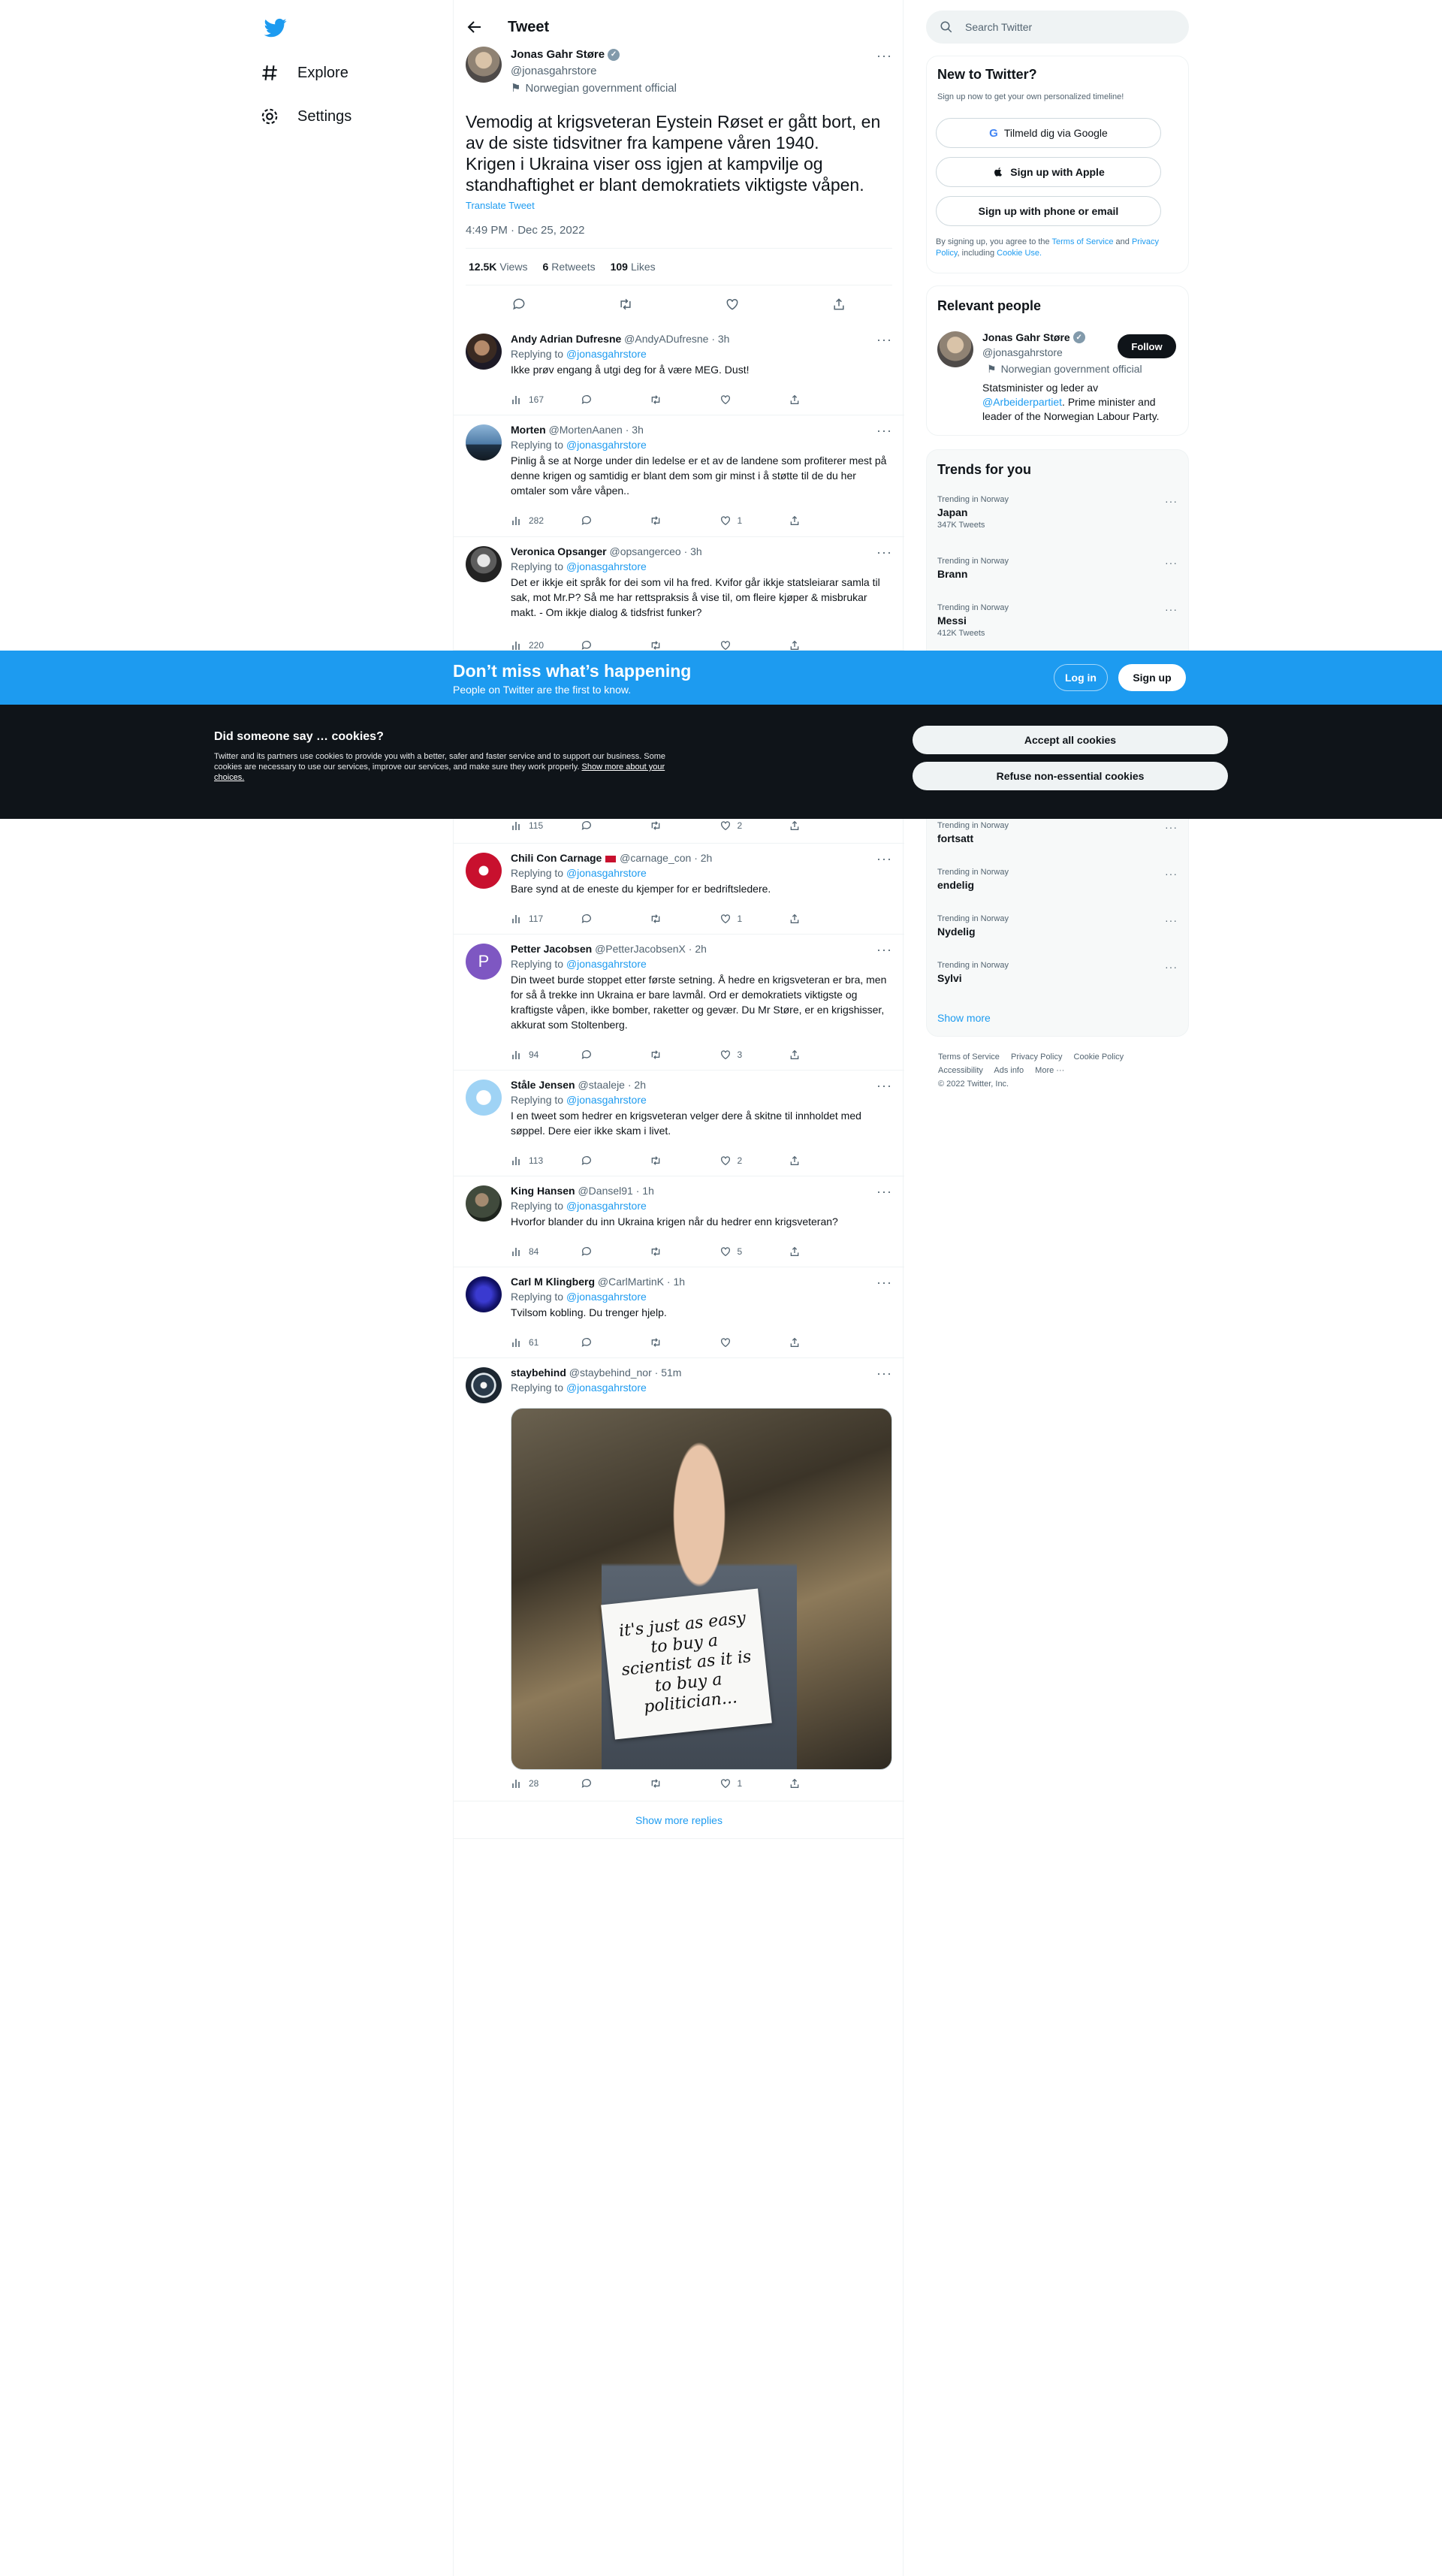  What do you see at coordinates (1147, 346) in the screenshot?
I see `follow-button: Follow` at bounding box center [1147, 346].